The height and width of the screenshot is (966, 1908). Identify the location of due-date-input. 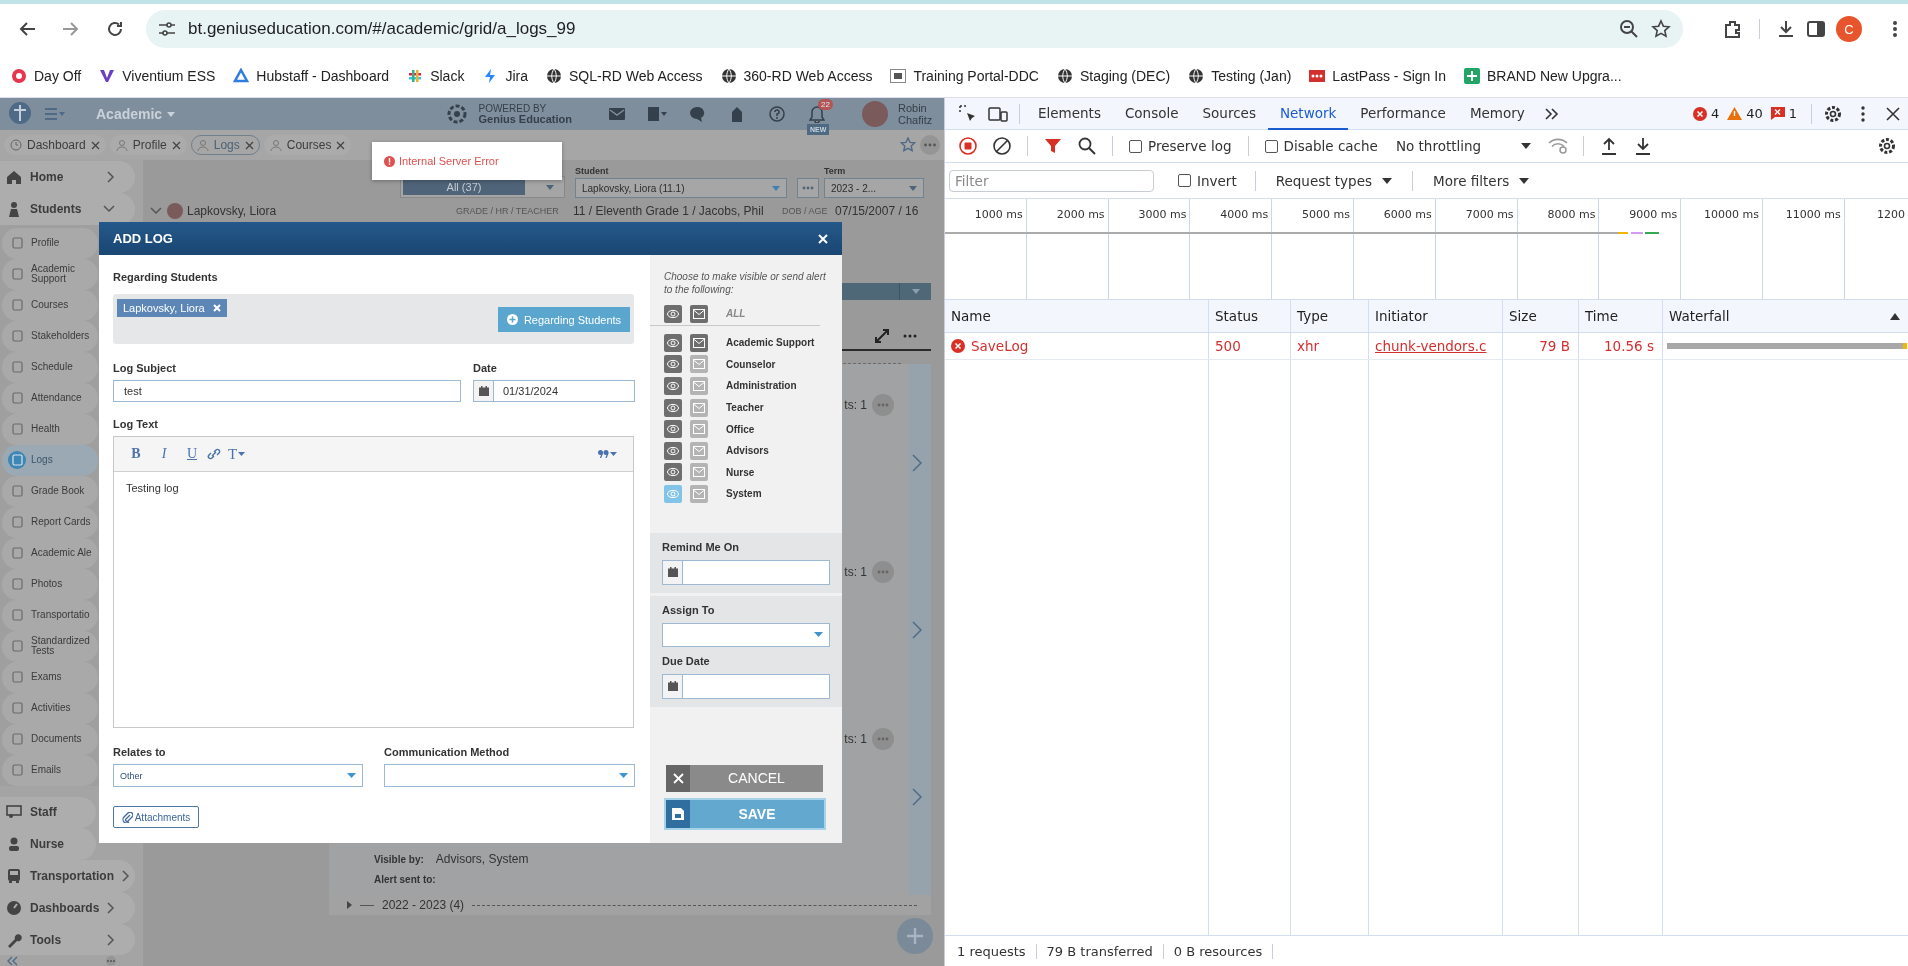
(746, 686).